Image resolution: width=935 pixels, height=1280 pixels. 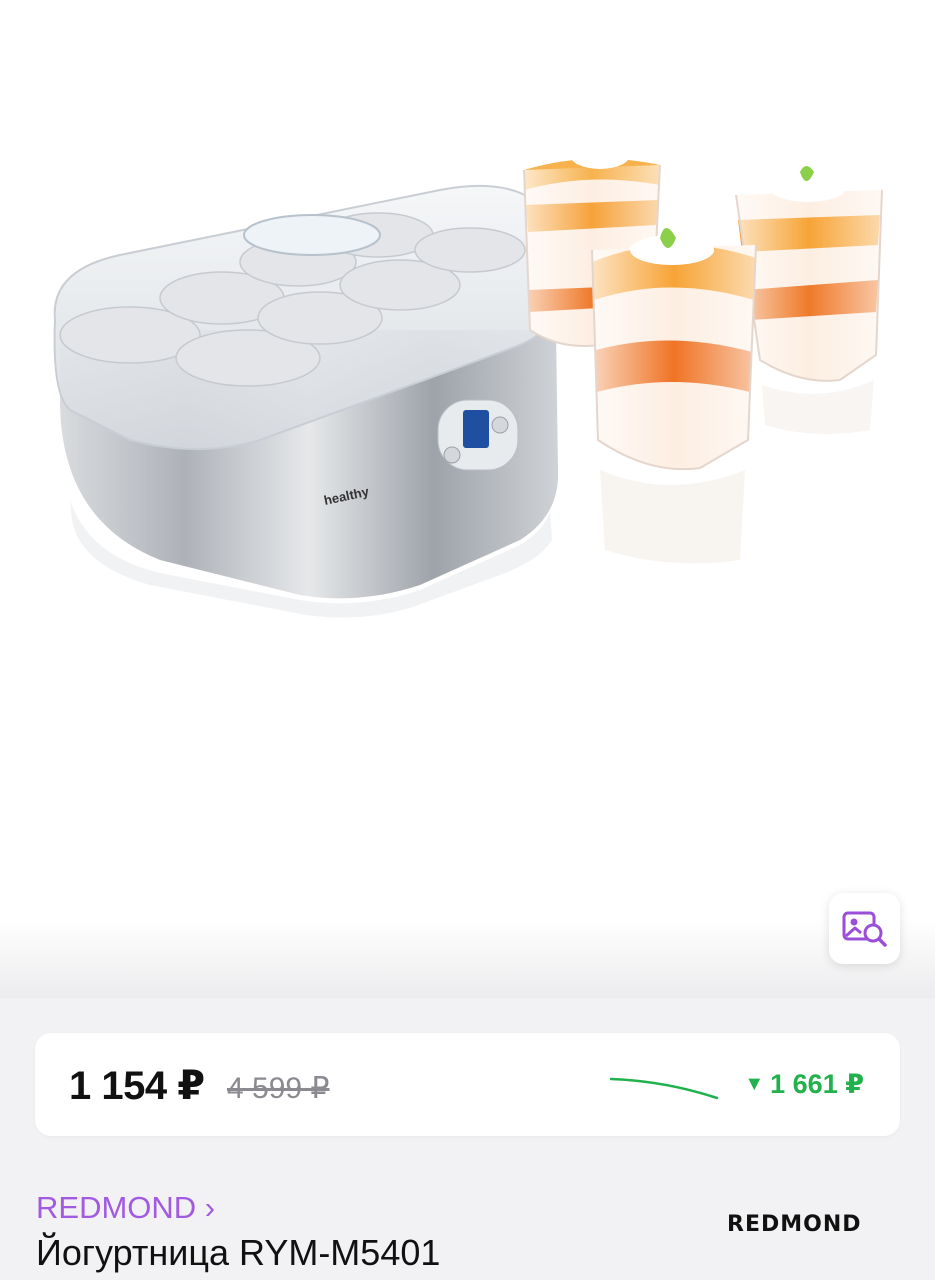 I want to click on image-search-button, so click(x=864, y=928).